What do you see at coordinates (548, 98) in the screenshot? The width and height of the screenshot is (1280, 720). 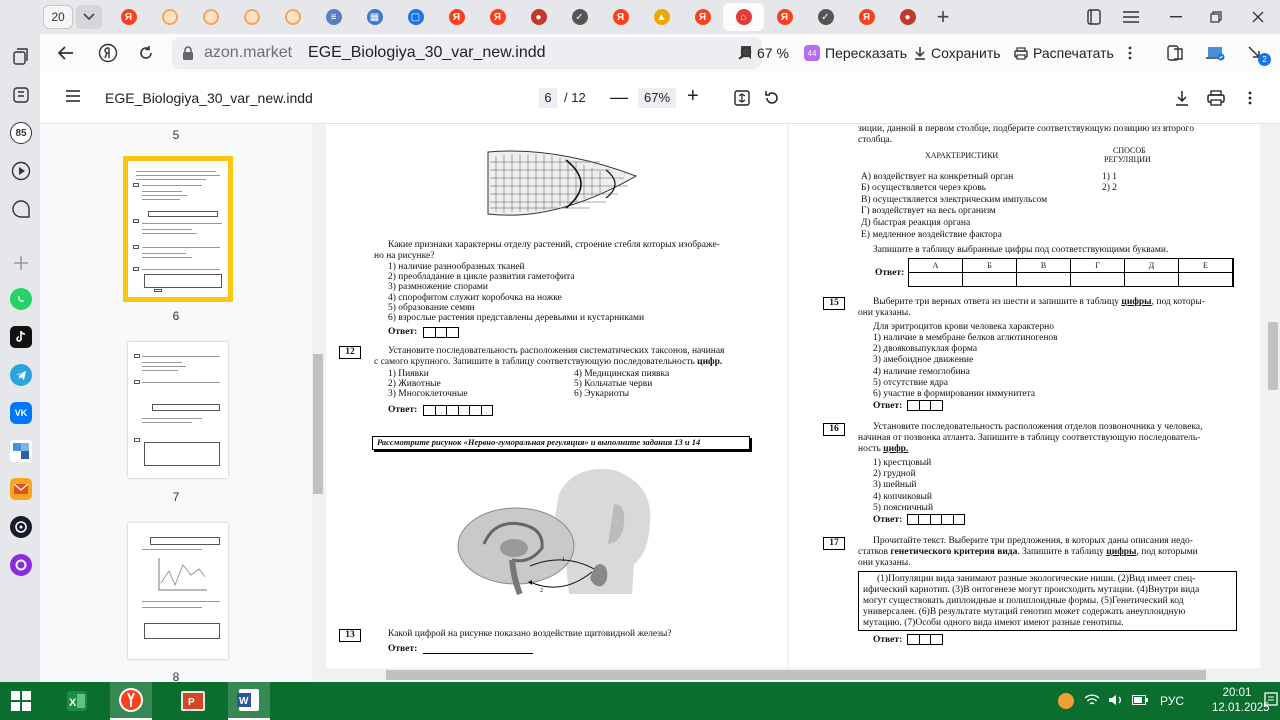 I see `page-number-input: 6` at bounding box center [548, 98].